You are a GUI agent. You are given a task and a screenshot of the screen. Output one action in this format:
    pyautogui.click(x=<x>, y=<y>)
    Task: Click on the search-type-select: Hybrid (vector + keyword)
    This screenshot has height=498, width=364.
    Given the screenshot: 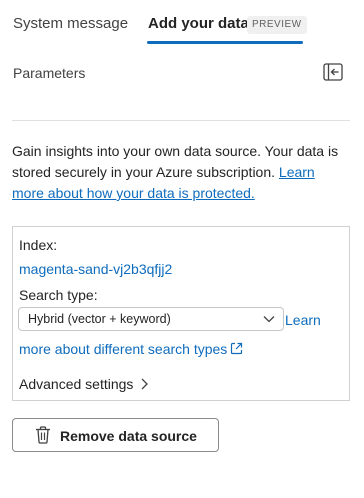 What is the action you would take?
    pyautogui.click(x=151, y=319)
    